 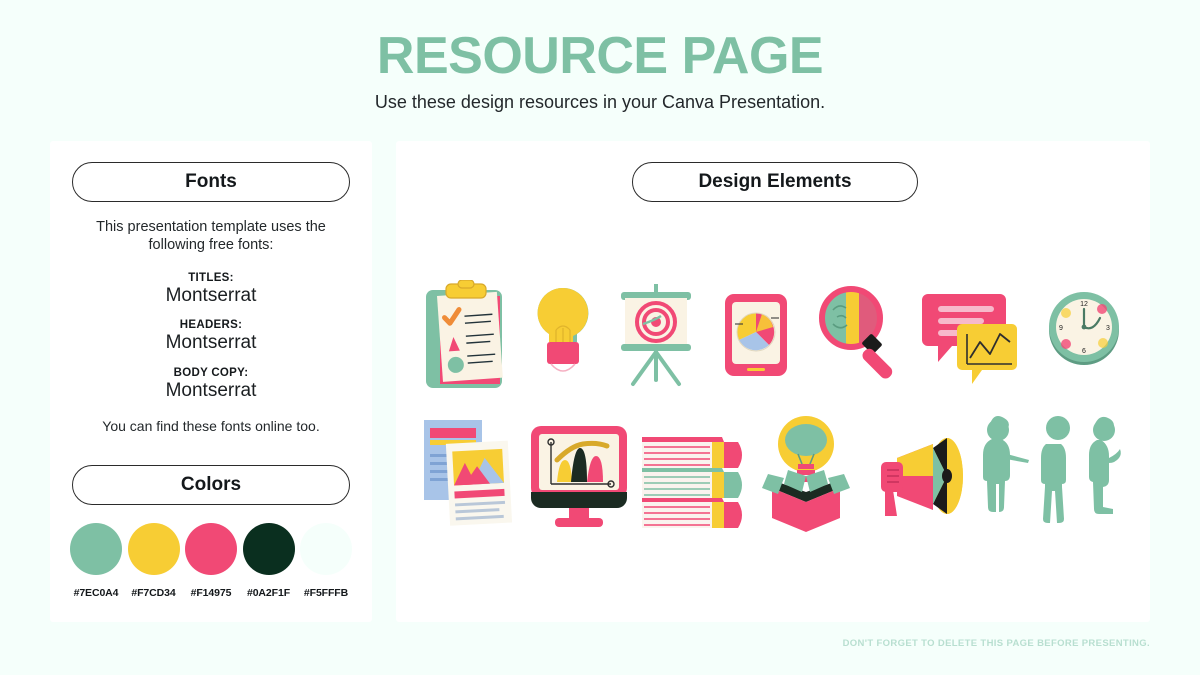 I want to click on colors-section-header: Colors, so click(x=211, y=485).